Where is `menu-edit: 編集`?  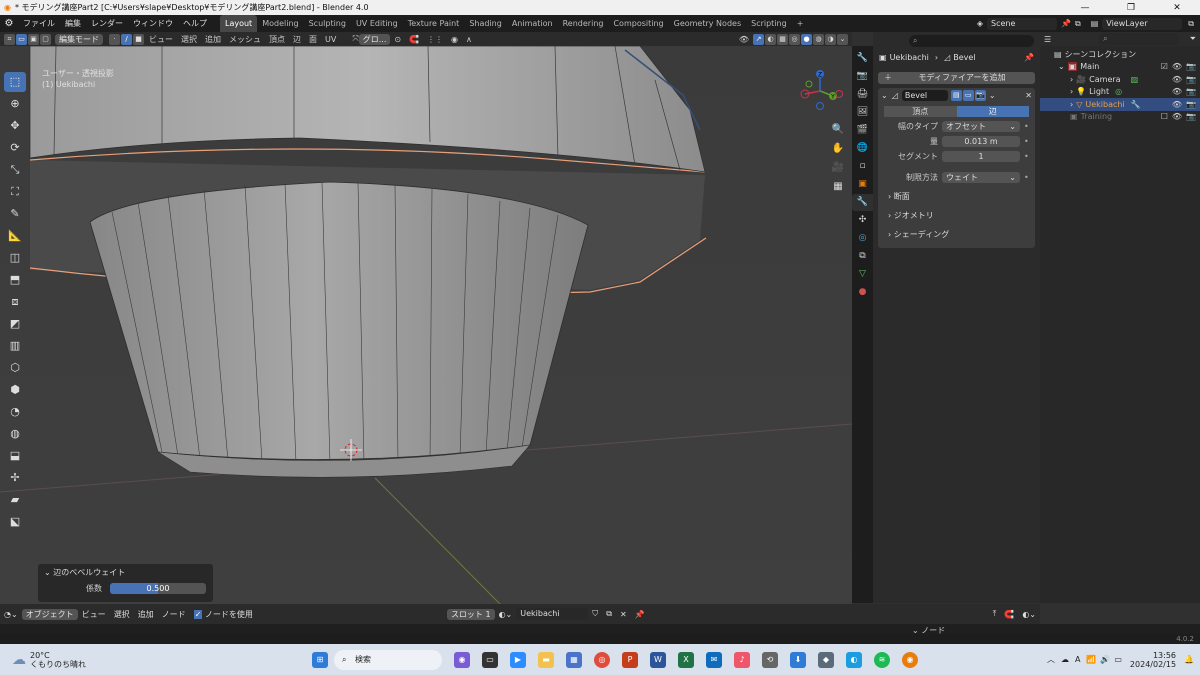 menu-edit: 編集 is located at coordinates (73, 23).